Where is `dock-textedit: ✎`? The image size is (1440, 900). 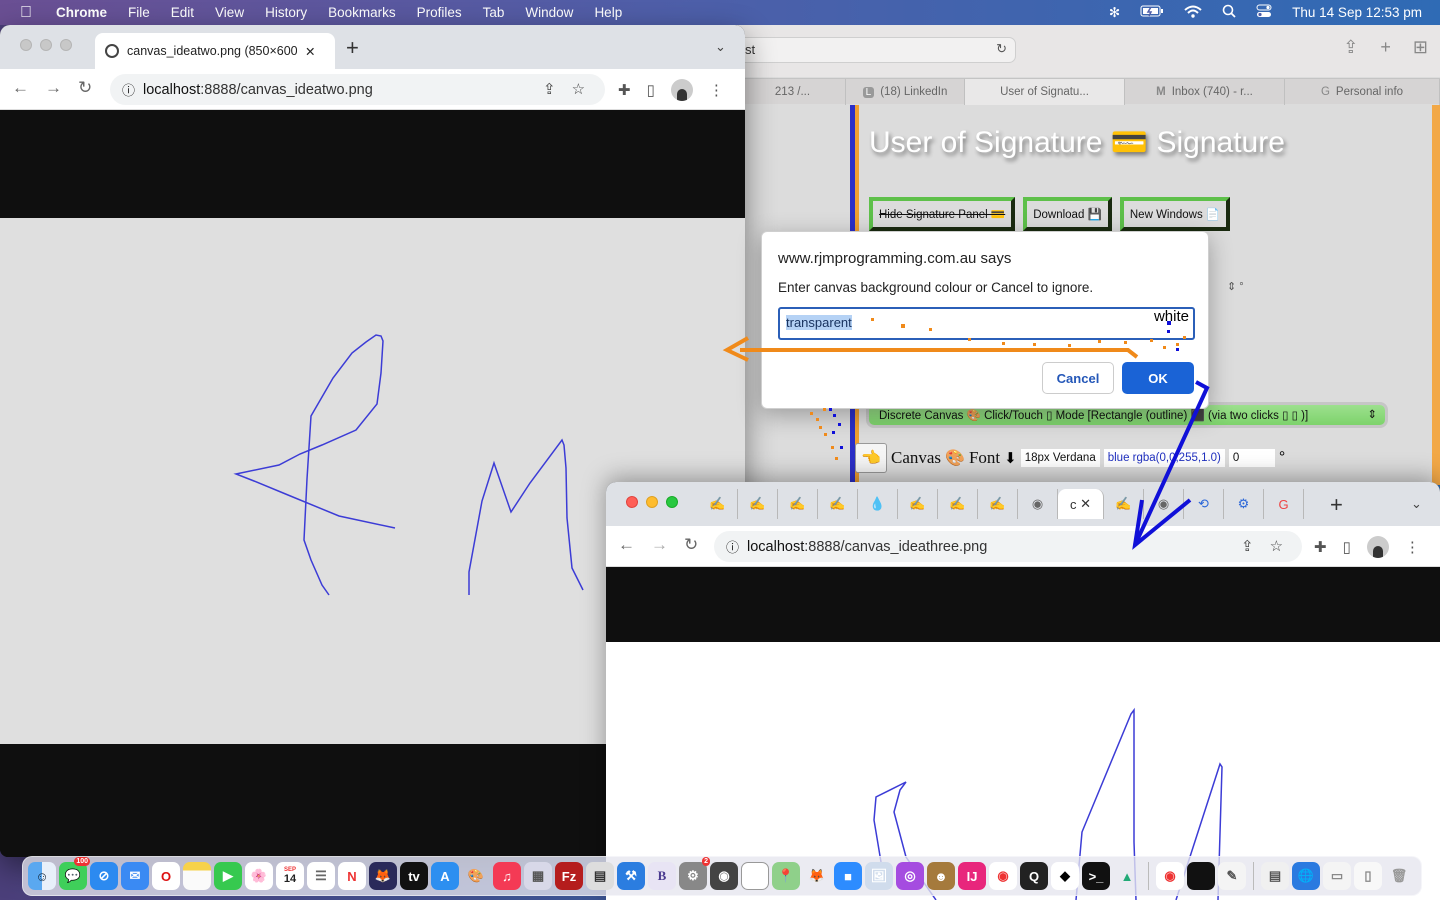
dock-textedit: ✎ is located at coordinates (1232, 876).